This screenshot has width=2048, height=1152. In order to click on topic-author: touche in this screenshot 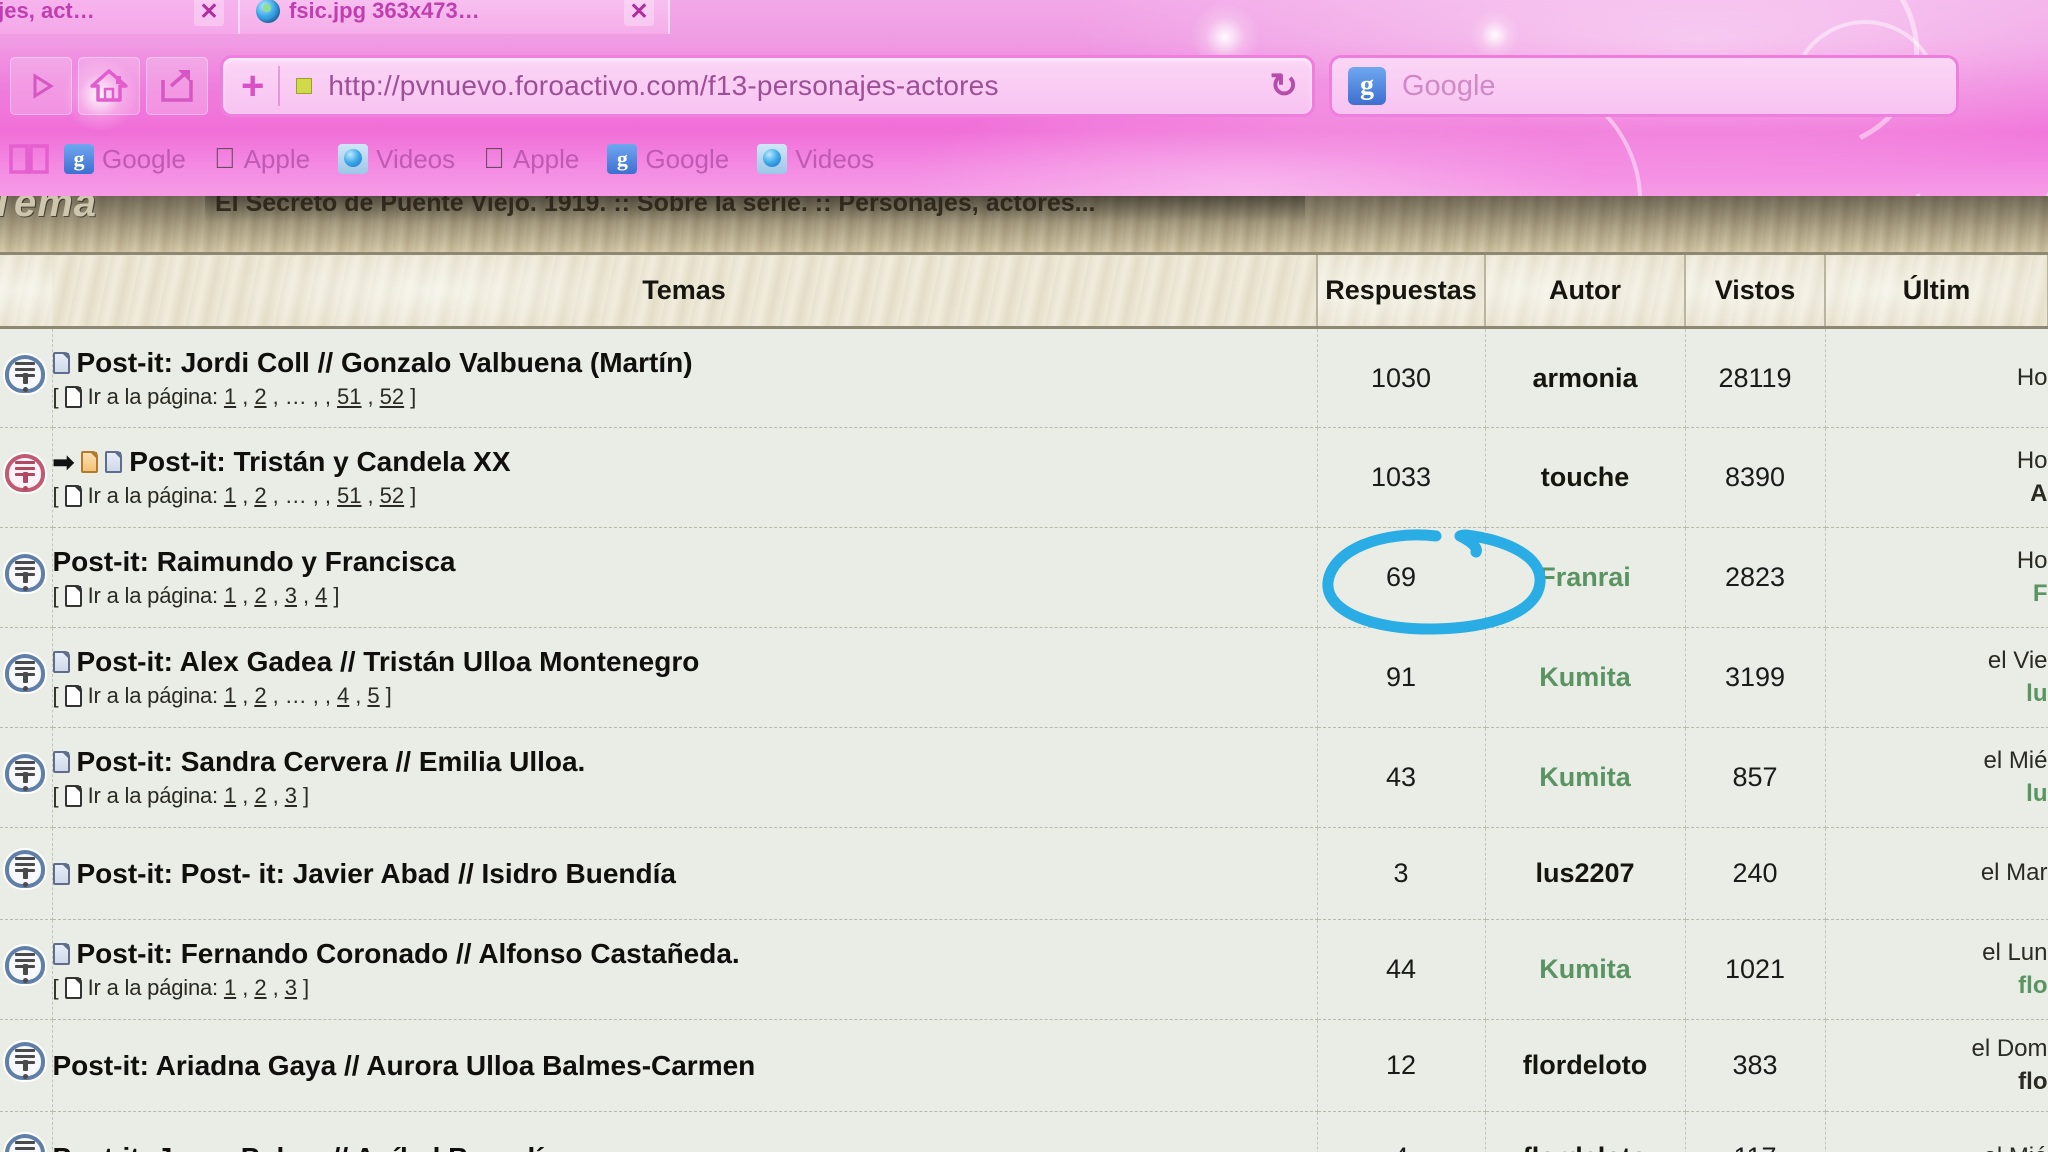, I will do `click(1585, 477)`.